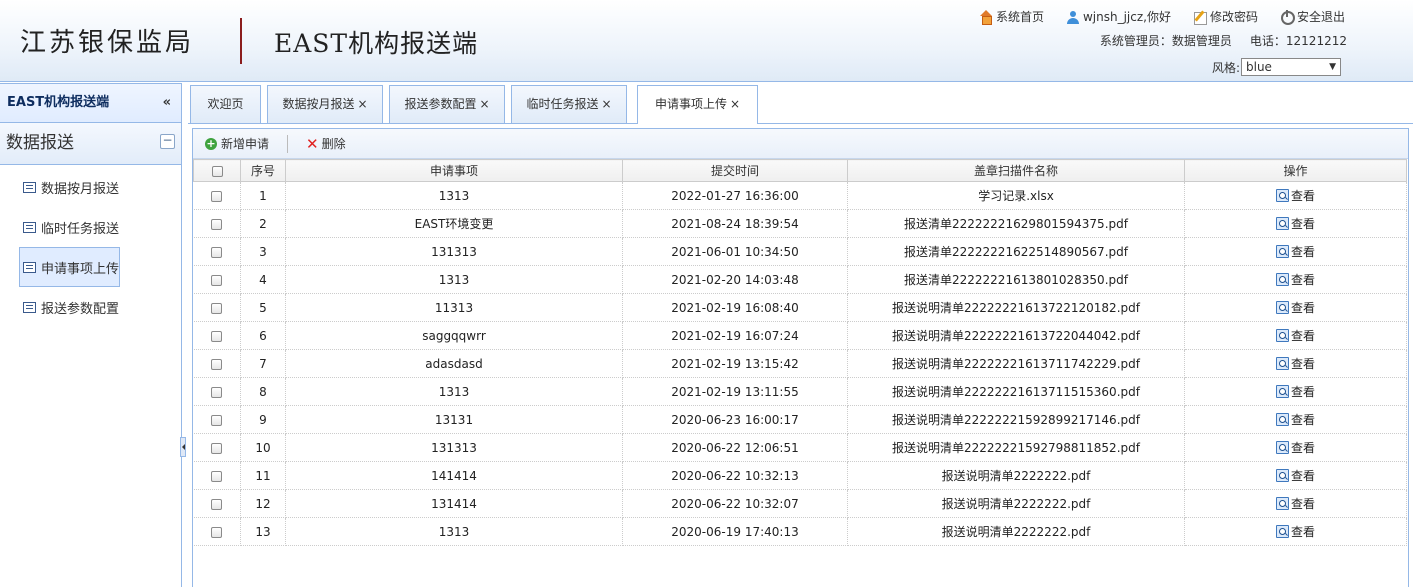  Describe the element at coordinates (1295, 170) in the screenshot. I see `column-header: 操作` at that location.